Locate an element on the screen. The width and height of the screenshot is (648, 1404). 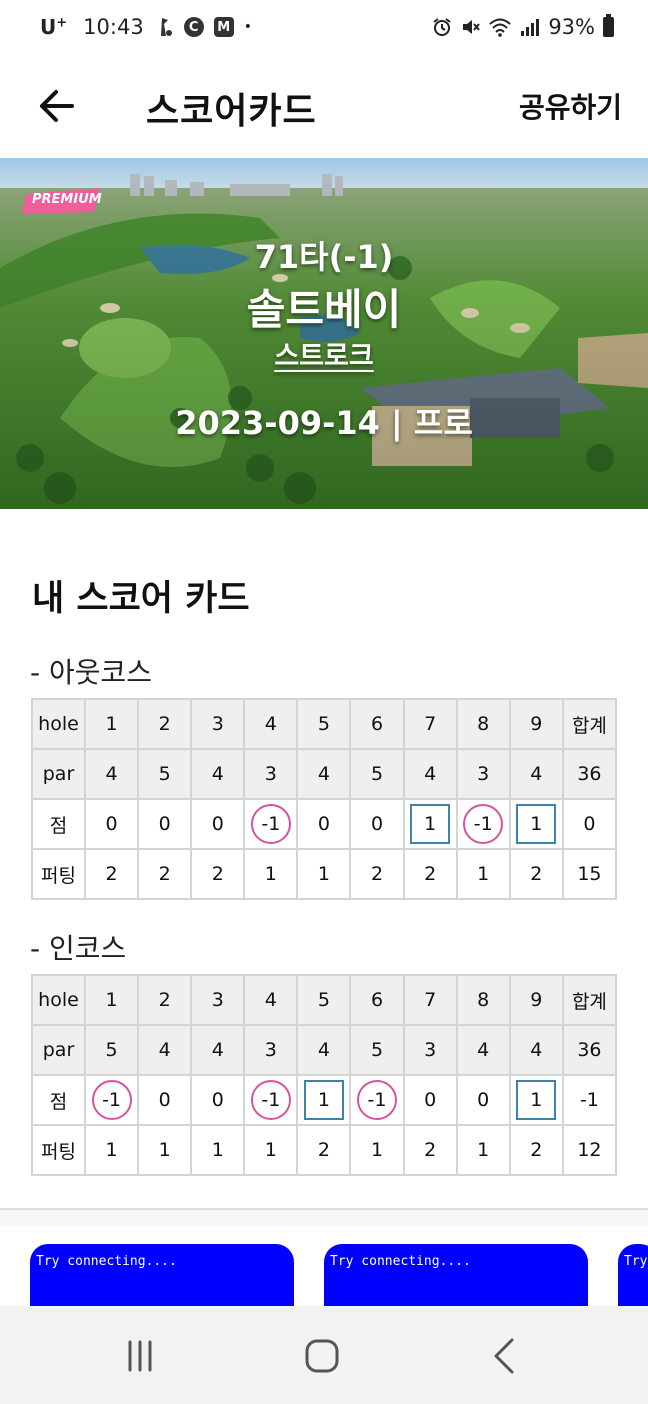
score-row: 점 -1 0 0 -1 1 -1 0 0 1 -1 is located at coordinates (324, 1100).